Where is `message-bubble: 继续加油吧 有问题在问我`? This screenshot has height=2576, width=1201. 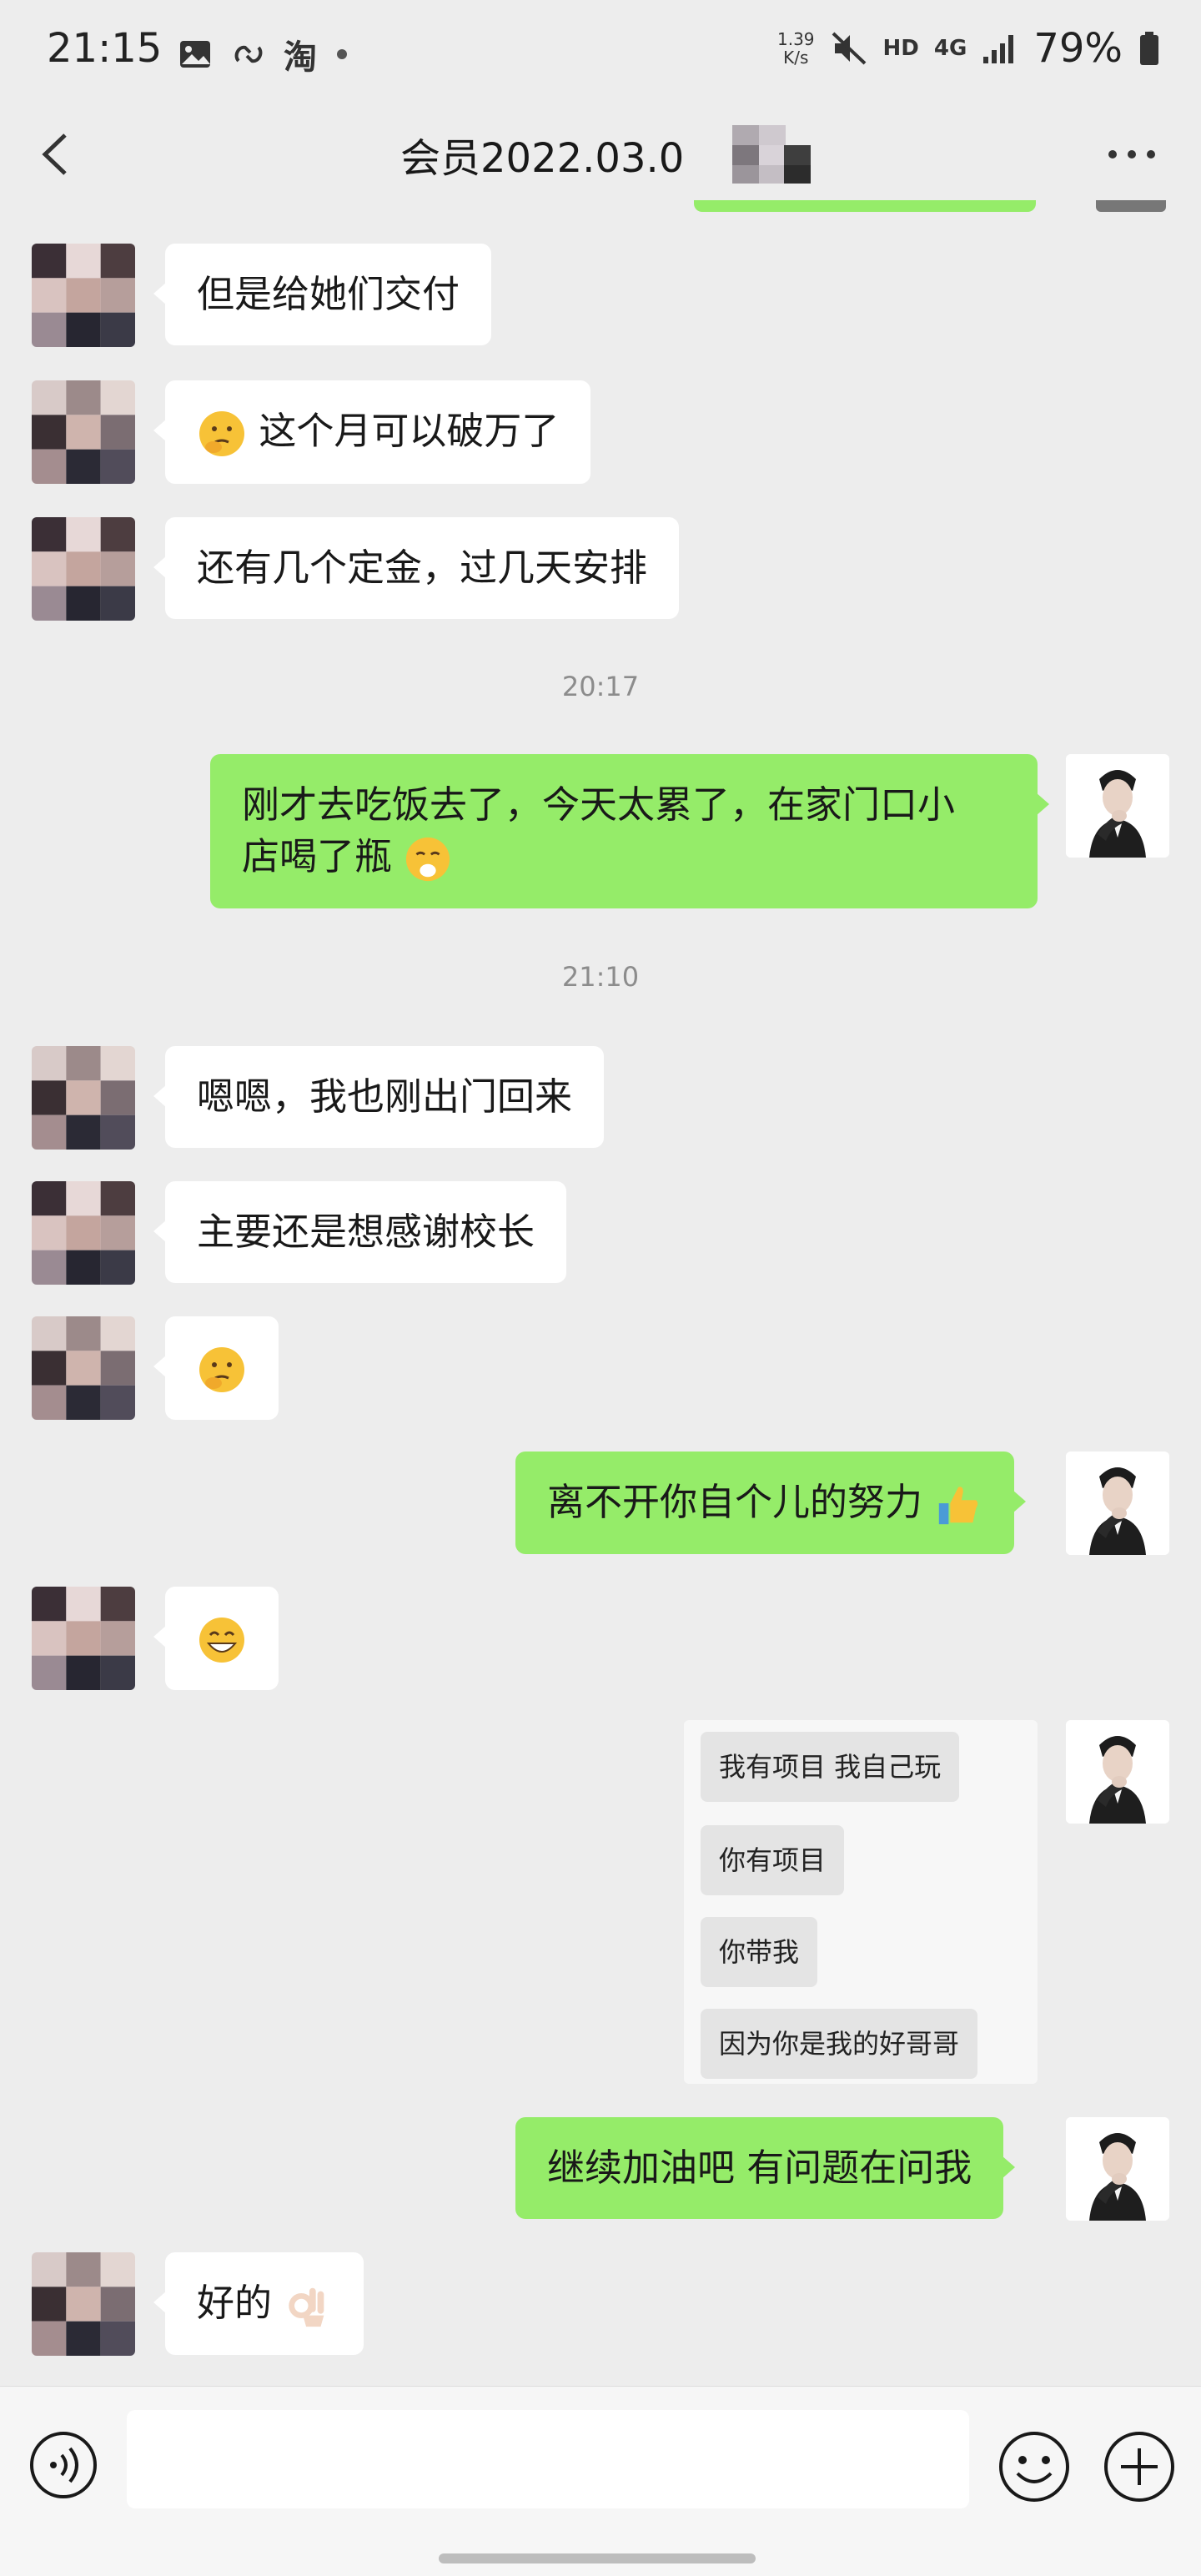
message-bubble: 继续加油吧 有问题在问我 is located at coordinates (766, 2168).